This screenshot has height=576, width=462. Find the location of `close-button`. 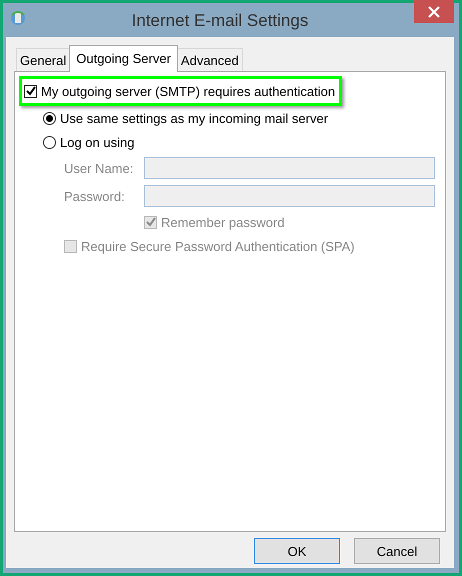

close-button is located at coordinates (434, 11).